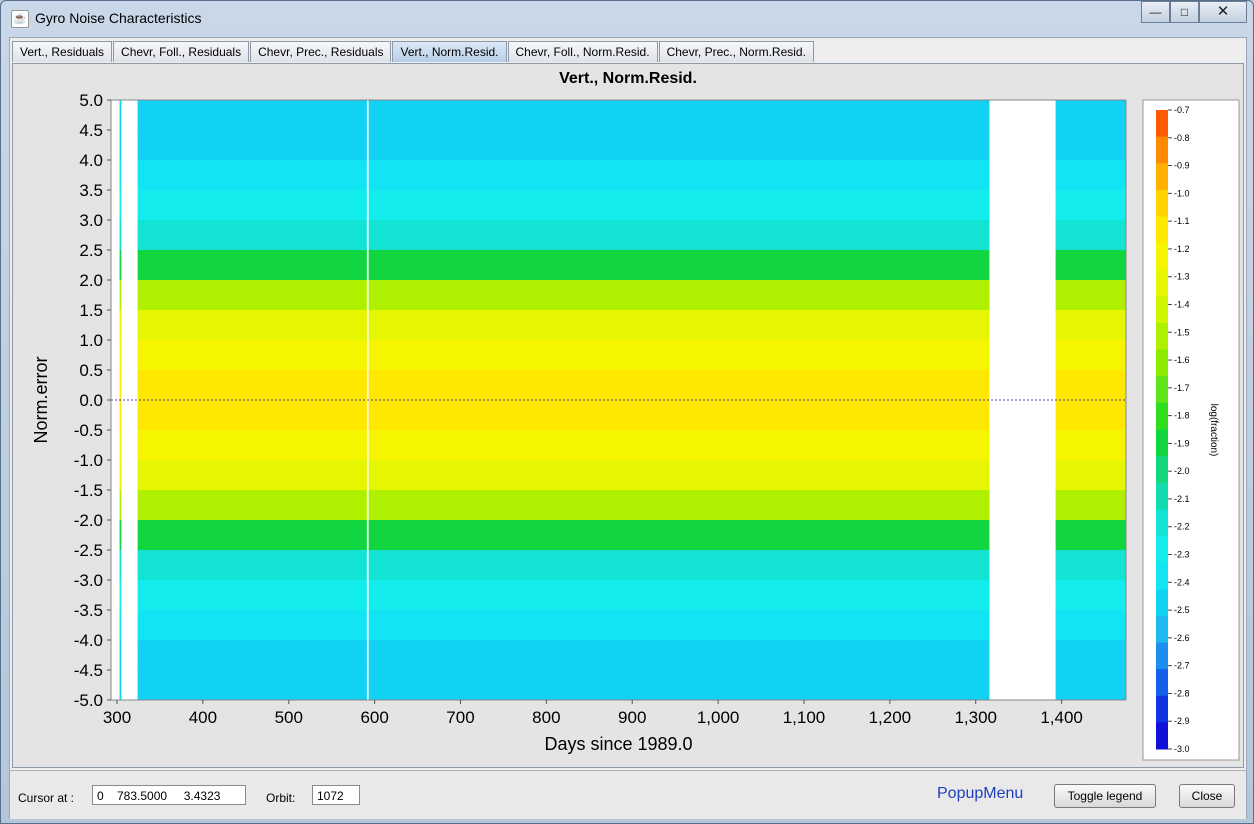 The image size is (1254, 824). Describe the element at coordinates (1155, 12) in the screenshot. I see `minimize-button: —` at that location.